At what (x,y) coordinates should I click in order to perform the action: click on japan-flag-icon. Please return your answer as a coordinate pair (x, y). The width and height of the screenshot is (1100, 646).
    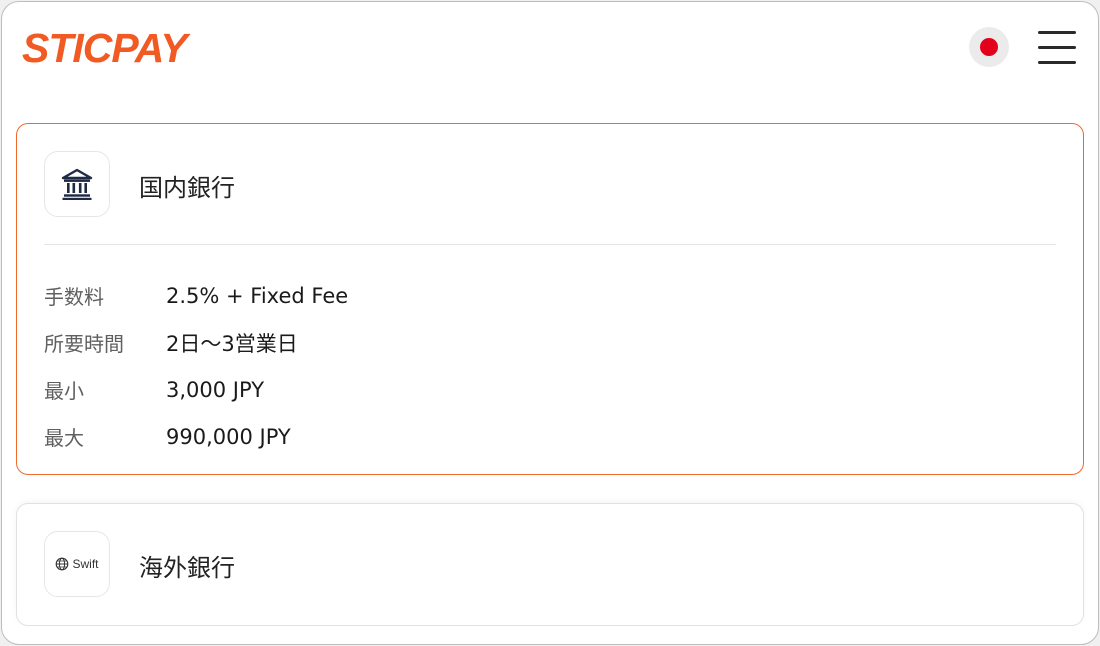
    Looking at the image, I should click on (989, 47).